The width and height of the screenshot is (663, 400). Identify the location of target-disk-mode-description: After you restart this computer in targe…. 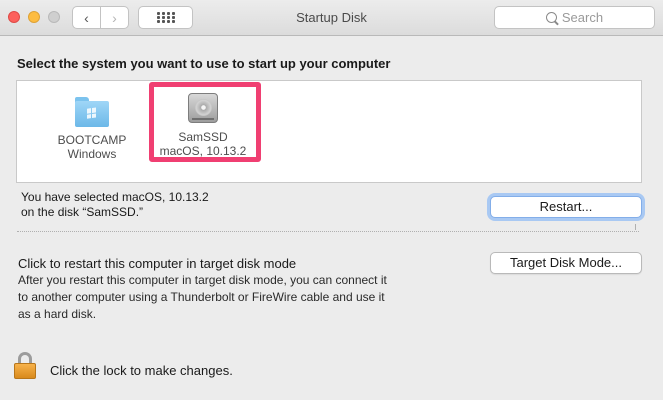
(202, 297).